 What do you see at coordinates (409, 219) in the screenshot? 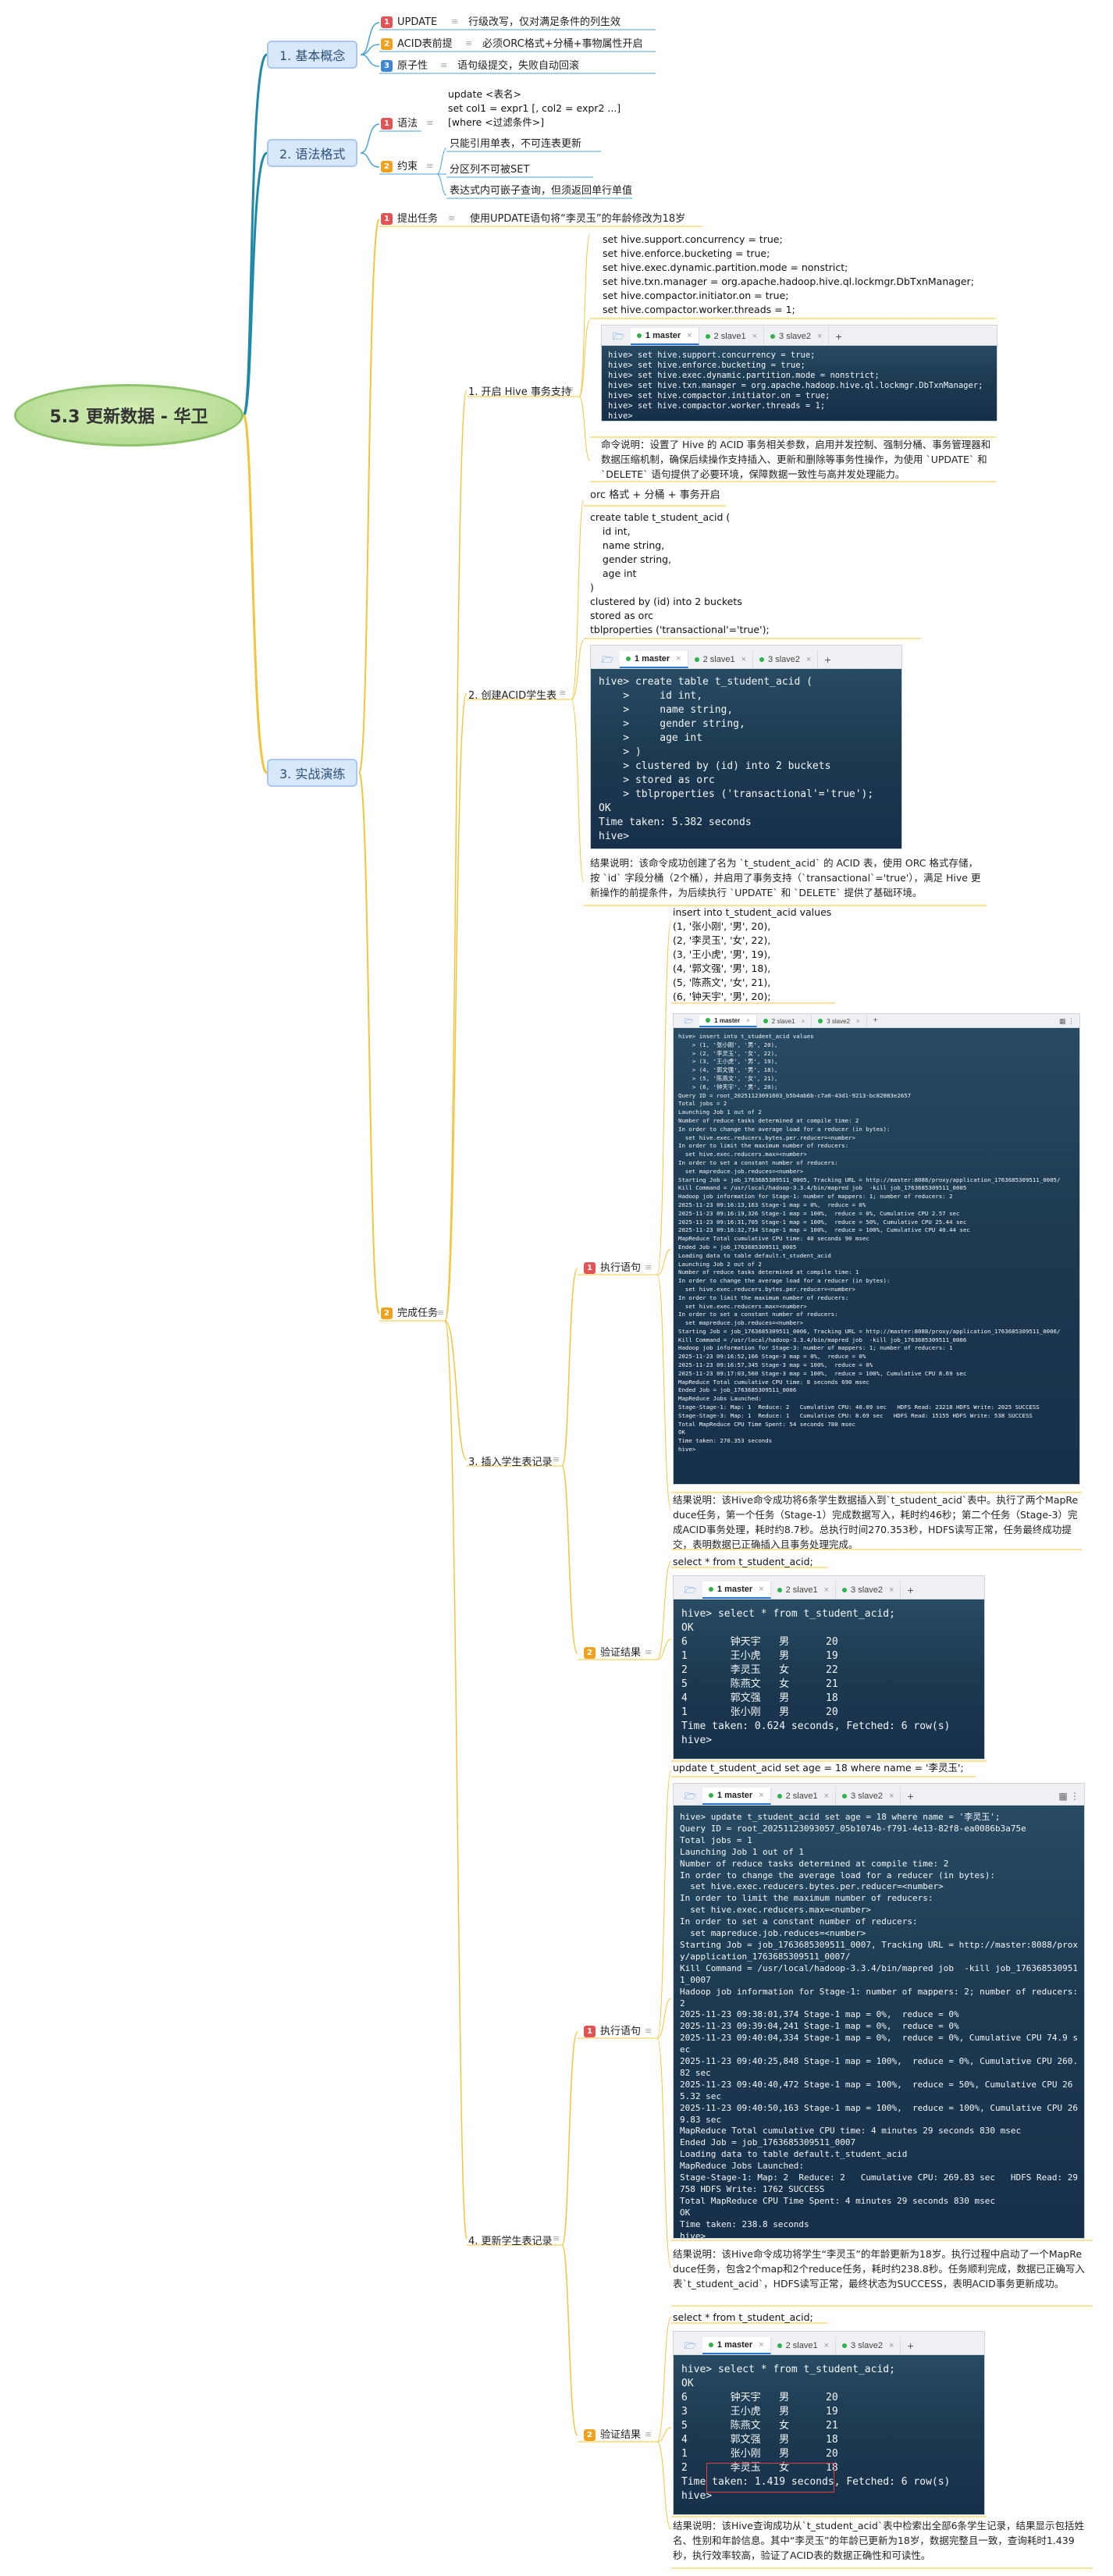
I see `practice-task: 1 提出任务` at bounding box center [409, 219].